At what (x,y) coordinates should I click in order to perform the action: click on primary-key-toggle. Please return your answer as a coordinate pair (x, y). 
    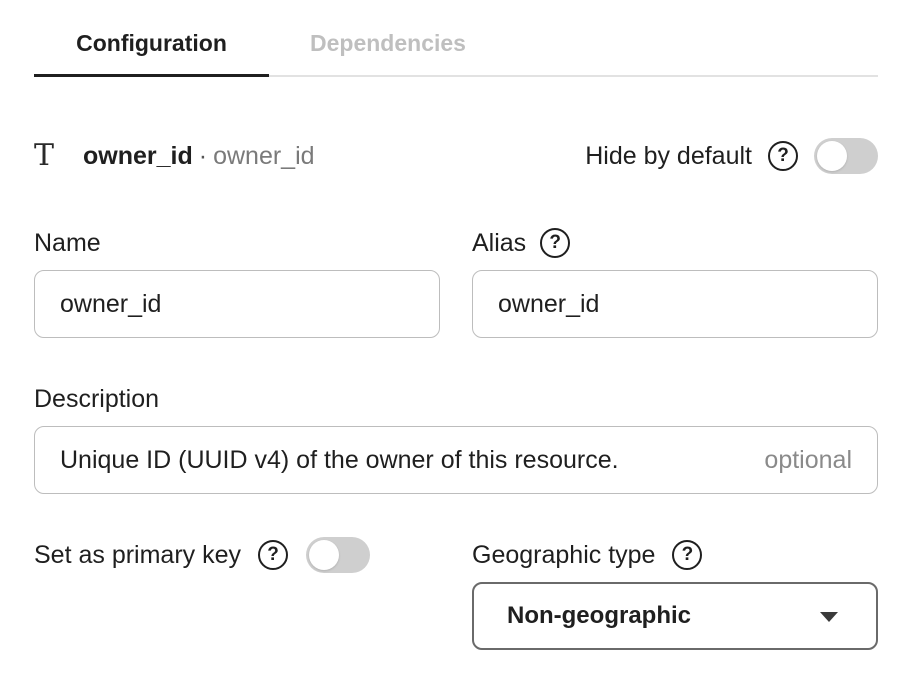
    Looking at the image, I should click on (338, 555).